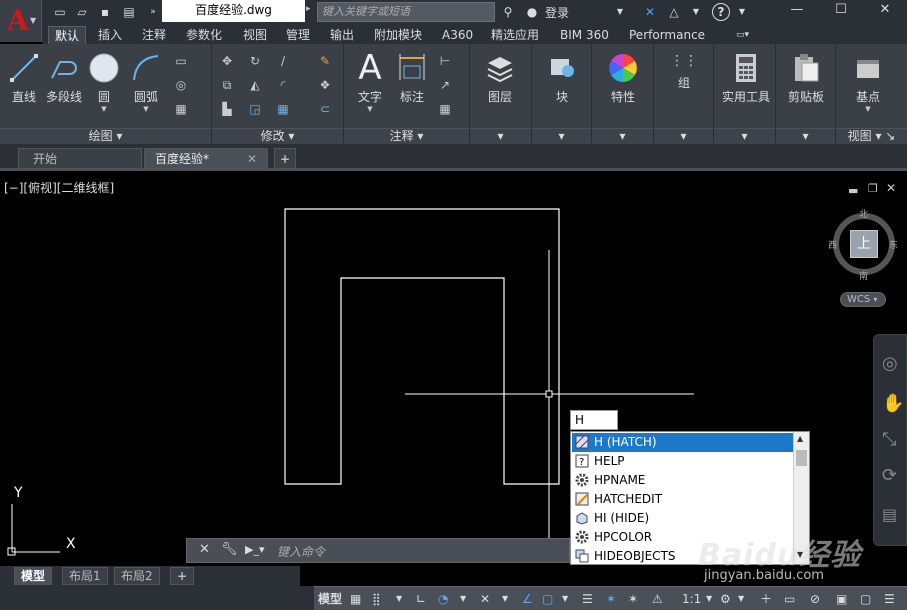  I want to click on polyline-tool-button: 多段线, so click(64, 75).